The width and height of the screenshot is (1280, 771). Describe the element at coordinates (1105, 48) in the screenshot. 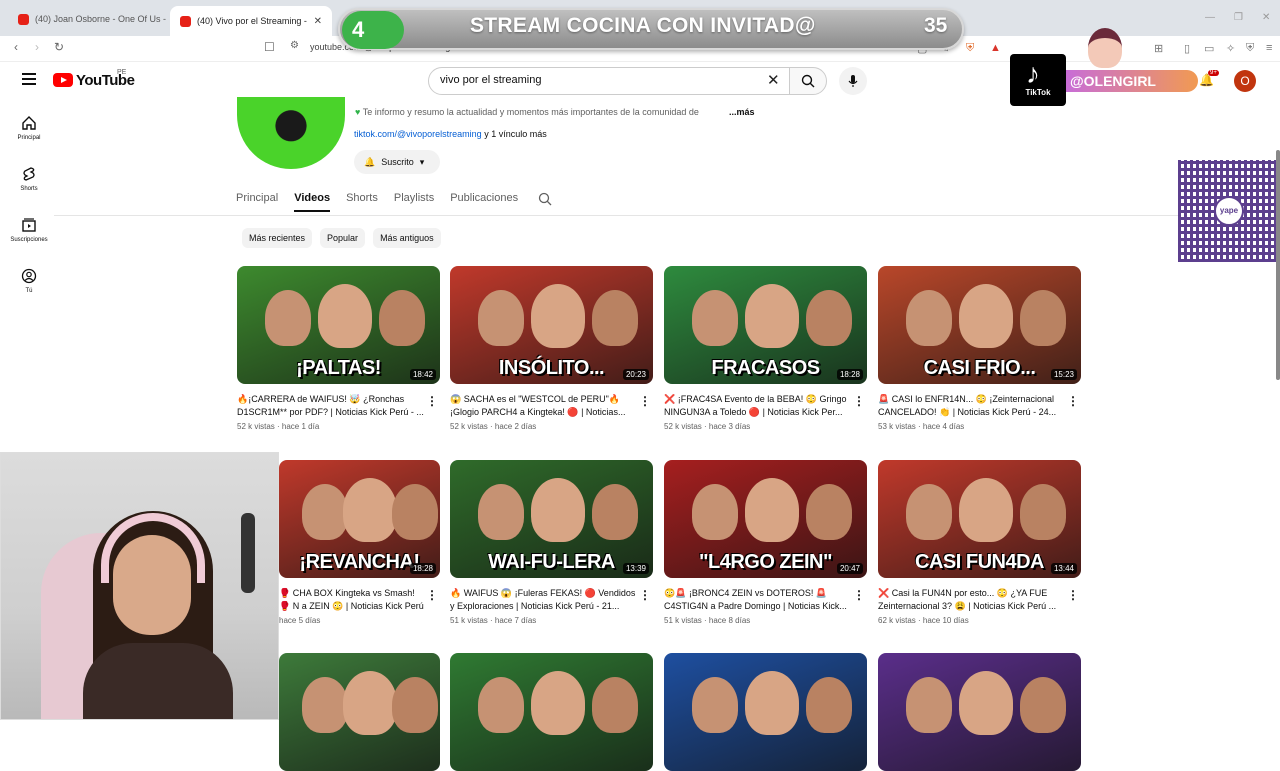

I see `streamer-avatar-icon` at that location.